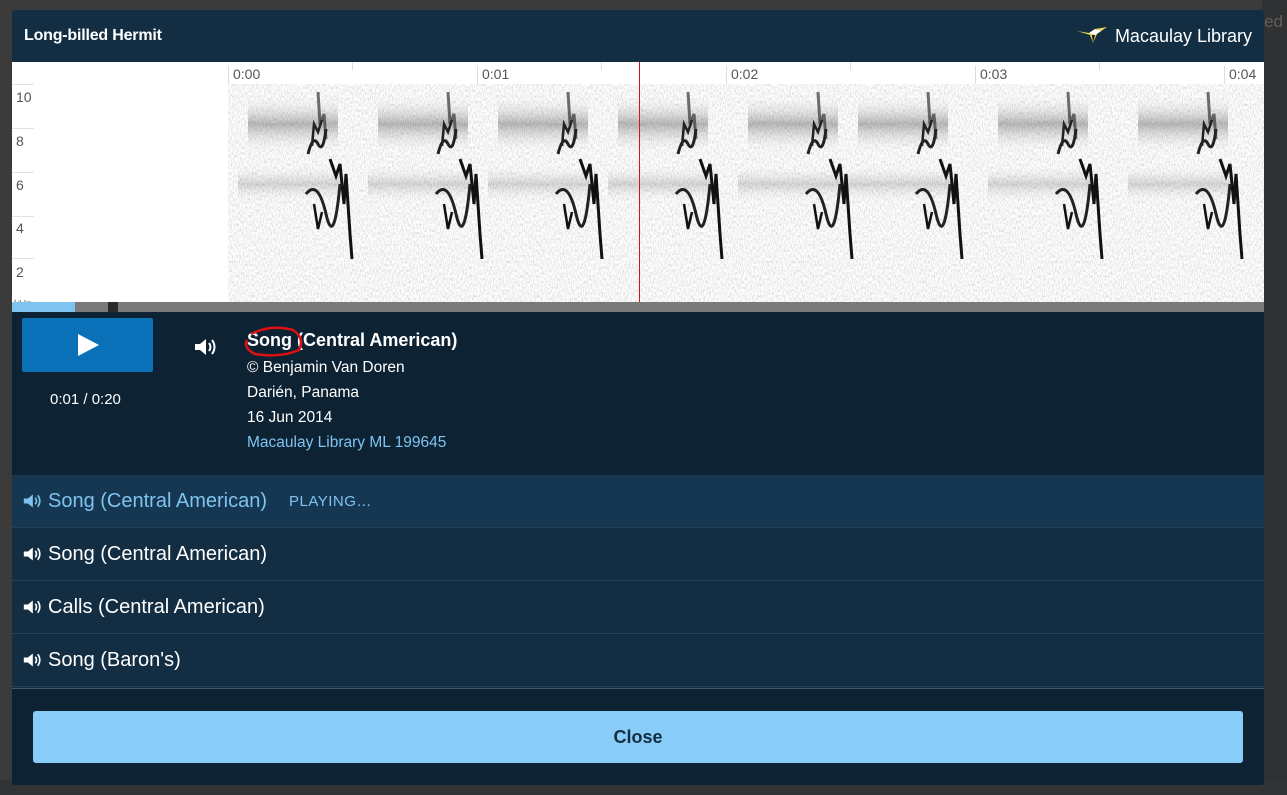  Describe the element at coordinates (85, 399) in the screenshot. I see `time-readout: 0:01 / 0:20` at that location.